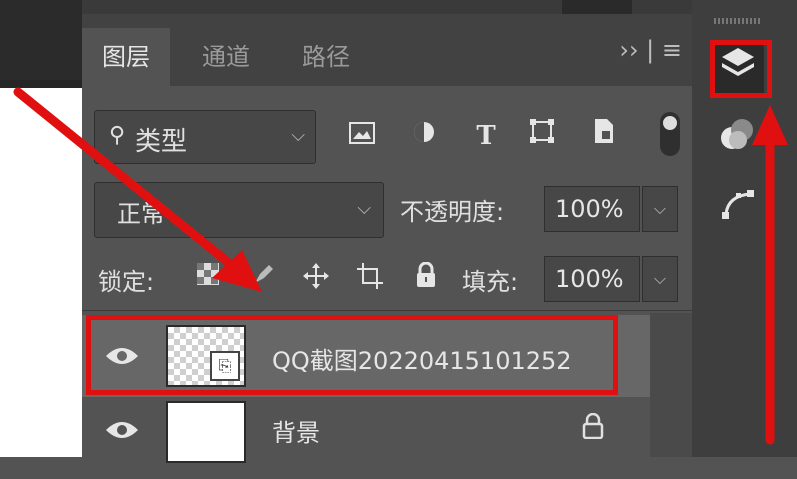 The height and width of the screenshot is (479, 797). What do you see at coordinates (126, 57) in the screenshot?
I see `tab-layers: 图层` at bounding box center [126, 57].